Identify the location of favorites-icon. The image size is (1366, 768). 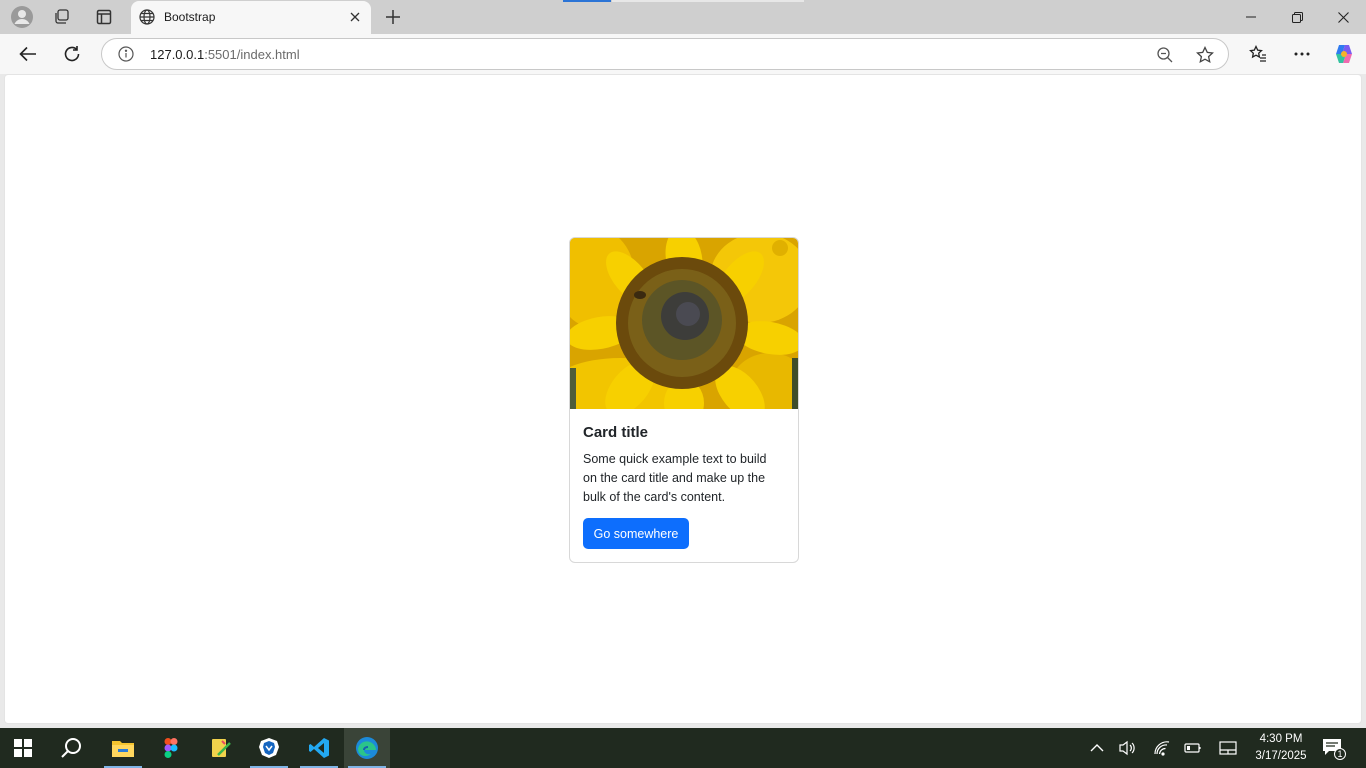
(1258, 54).